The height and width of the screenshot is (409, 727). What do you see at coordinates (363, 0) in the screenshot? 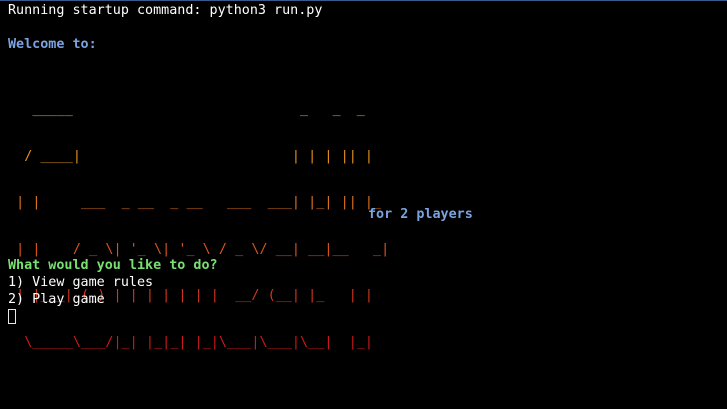
I see `window-top-border` at bounding box center [363, 0].